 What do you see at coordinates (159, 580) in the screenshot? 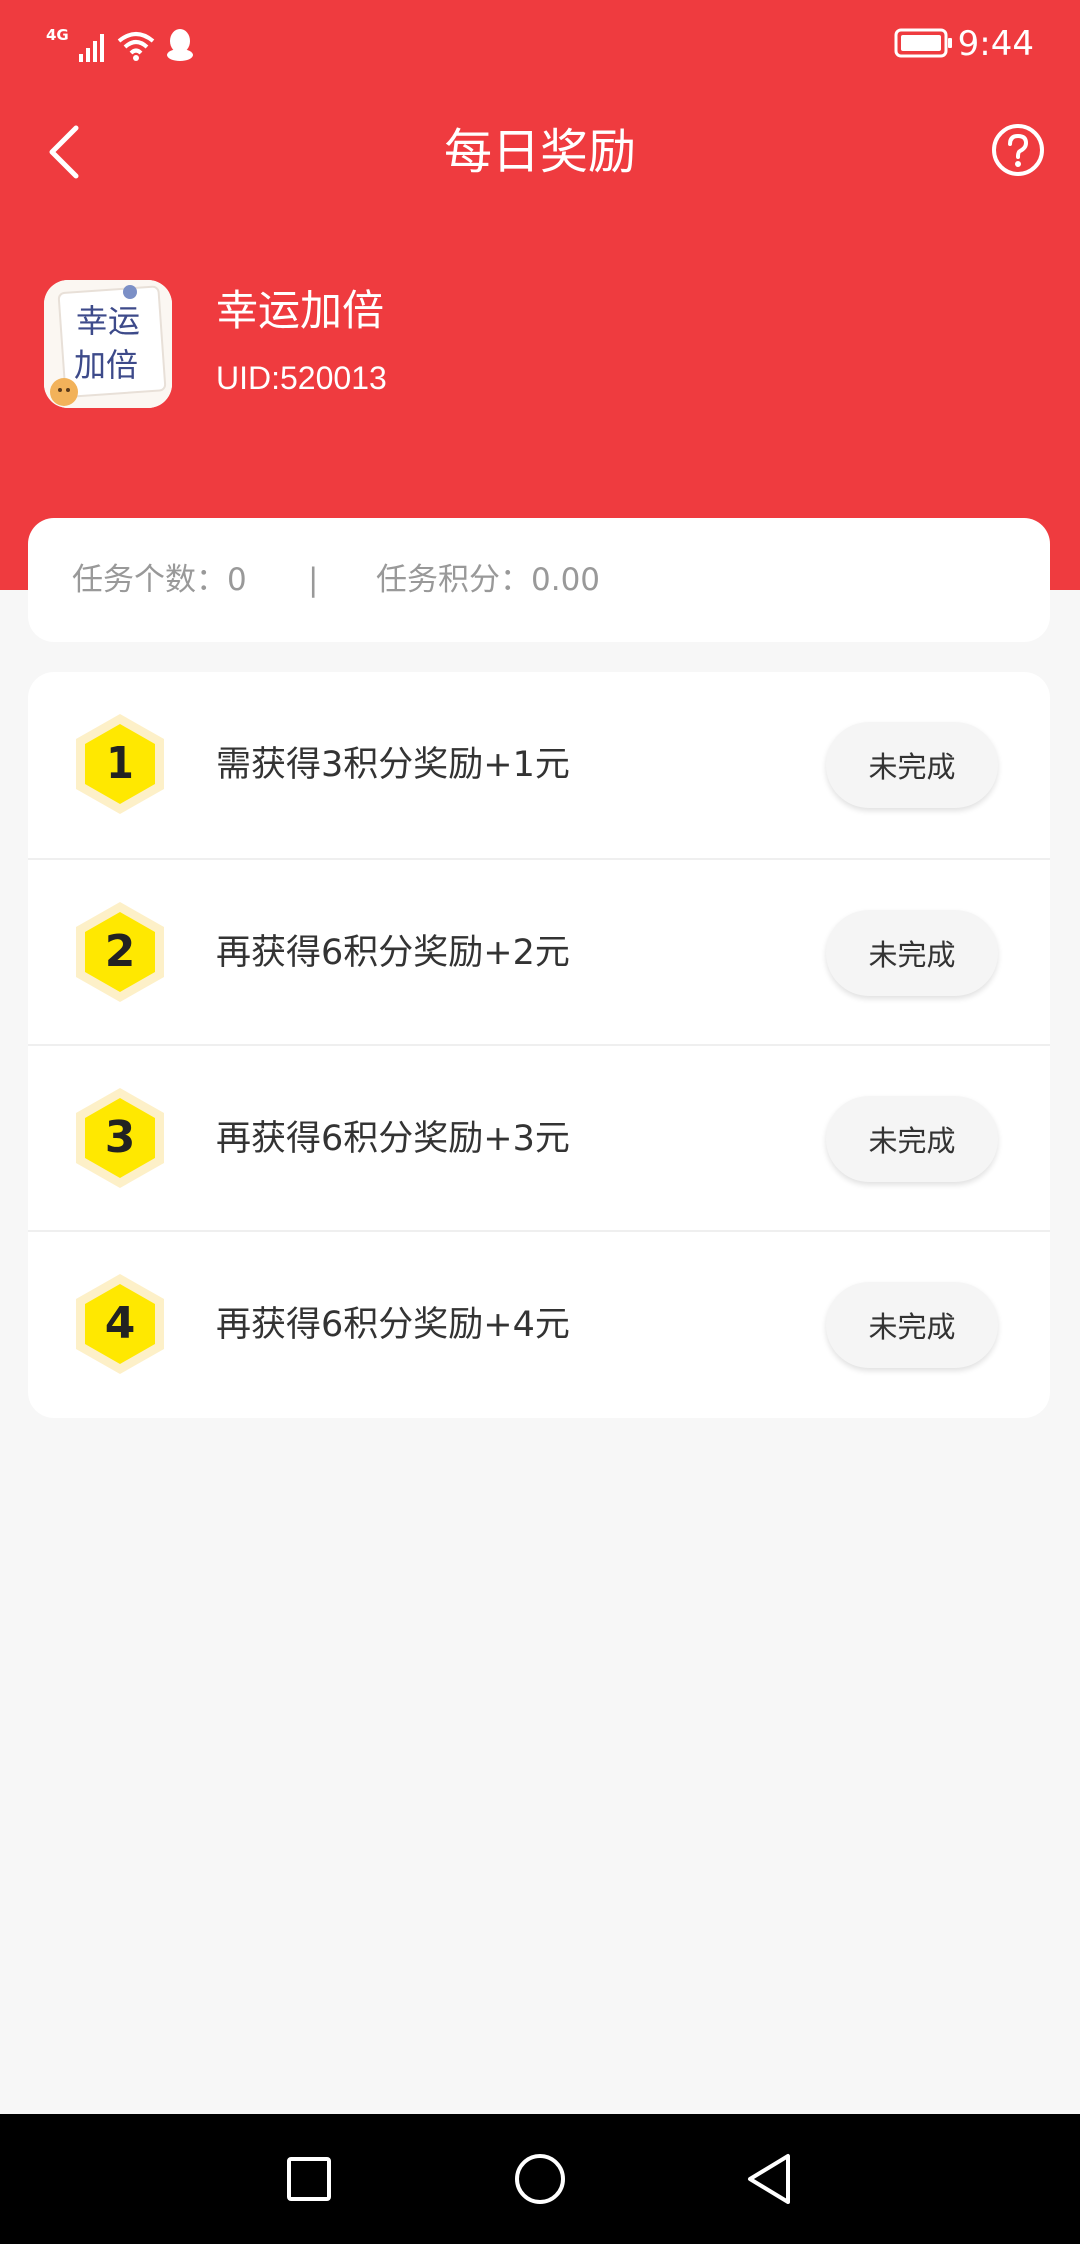
I see `task-count: 任务个数：0` at bounding box center [159, 580].